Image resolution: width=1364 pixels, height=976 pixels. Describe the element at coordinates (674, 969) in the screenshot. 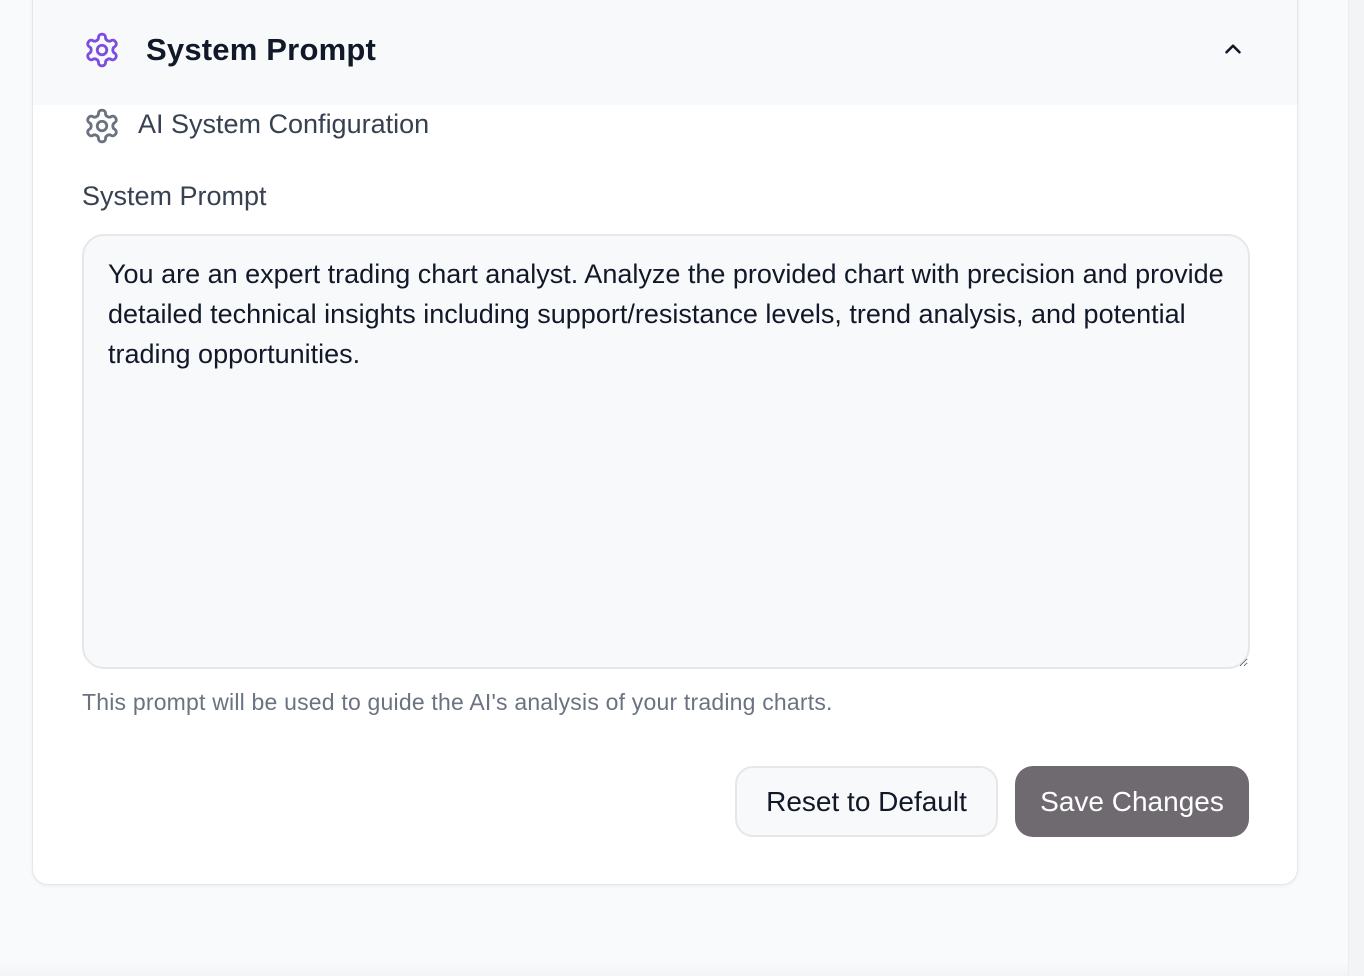

I see `page-bottom-edge` at that location.